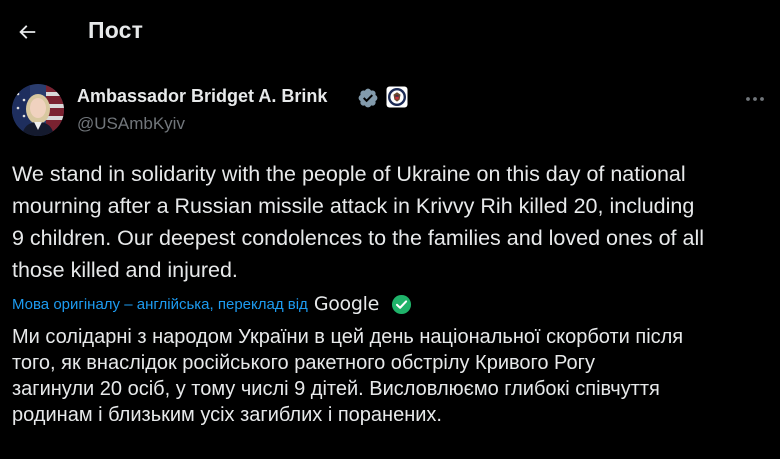 The height and width of the screenshot is (459, 780). I want to click on us-state-department-seal-icon, so click(397, 97).